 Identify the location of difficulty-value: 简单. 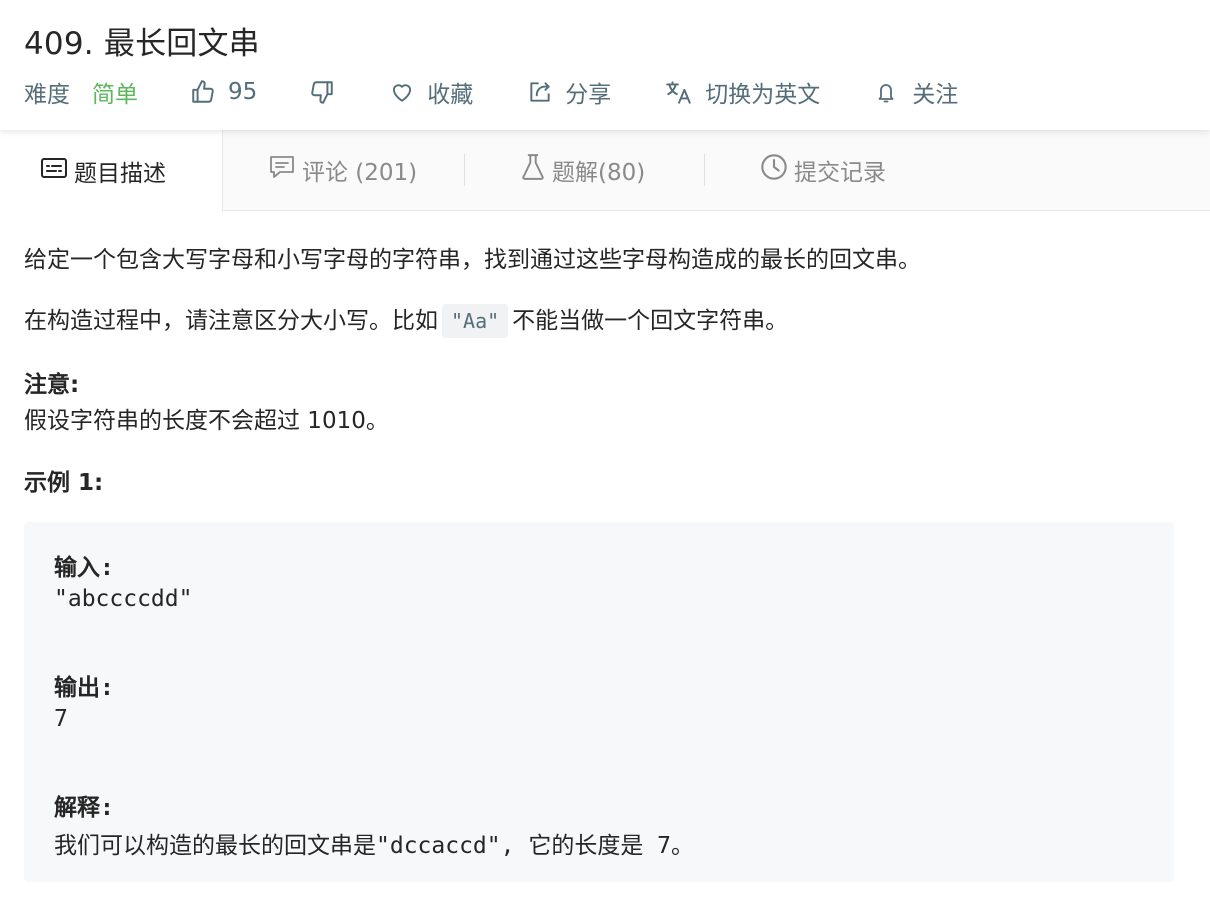
(115, 95).